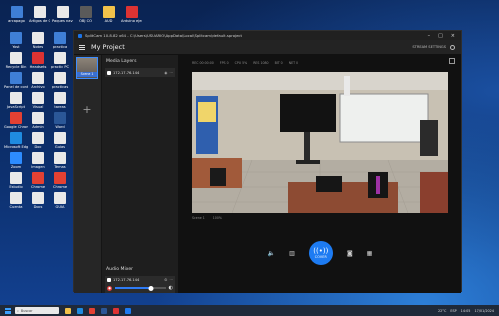  What do you see at coordinates (292, 253) in the screenshot?
I see `grid-icon: ▥` at bounding box center [292, 253].